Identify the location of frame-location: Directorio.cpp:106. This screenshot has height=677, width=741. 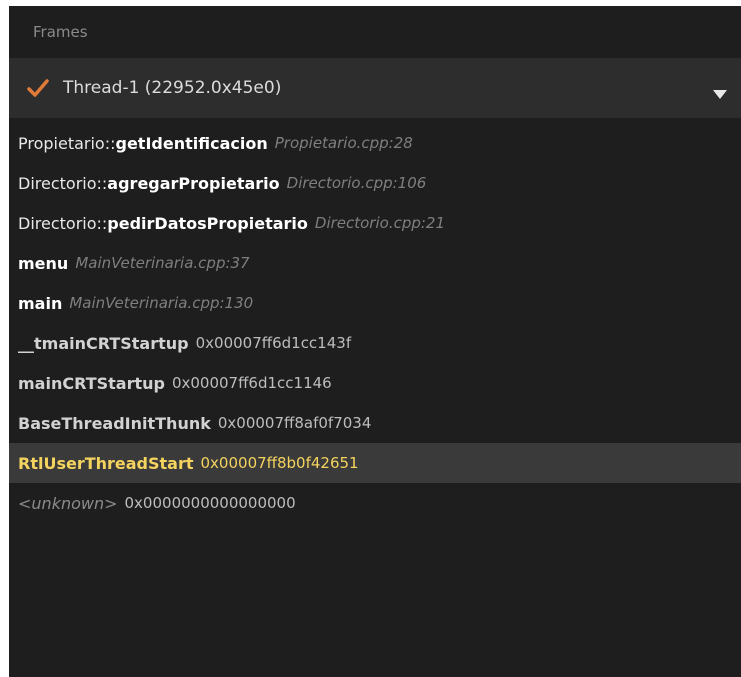
(356, 183).